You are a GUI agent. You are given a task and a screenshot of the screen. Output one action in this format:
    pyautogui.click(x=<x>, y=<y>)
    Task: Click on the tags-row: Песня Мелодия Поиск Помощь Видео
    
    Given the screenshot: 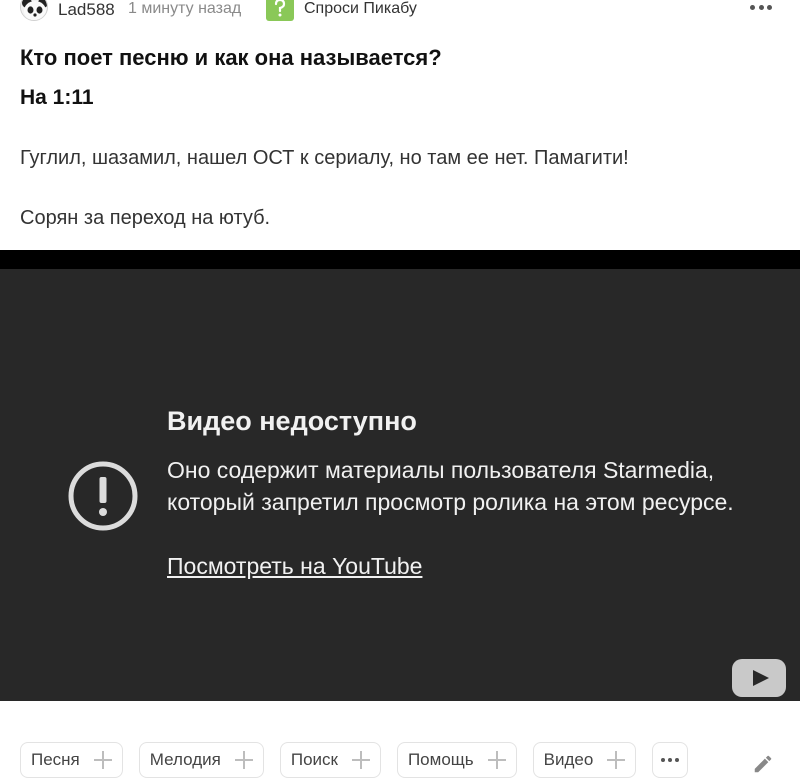 What is the action you would take?
    pyautogui.click(x=354, y=760)
    